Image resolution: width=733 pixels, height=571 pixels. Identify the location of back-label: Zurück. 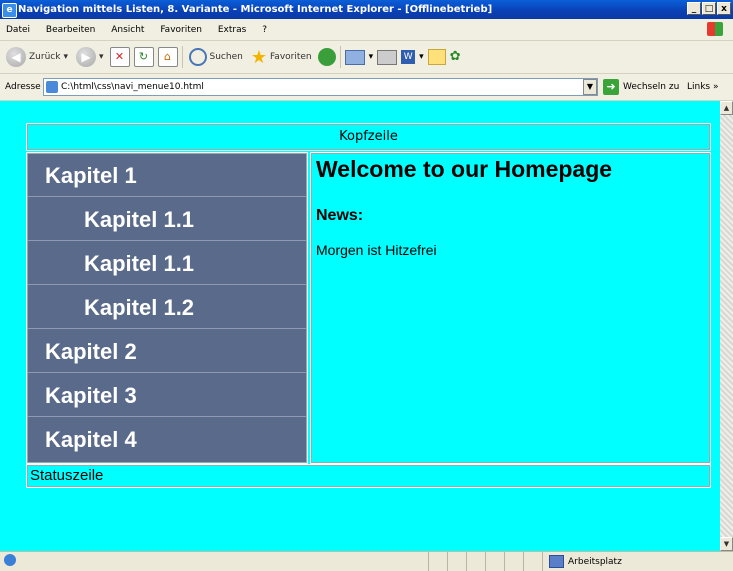
(45, 57).